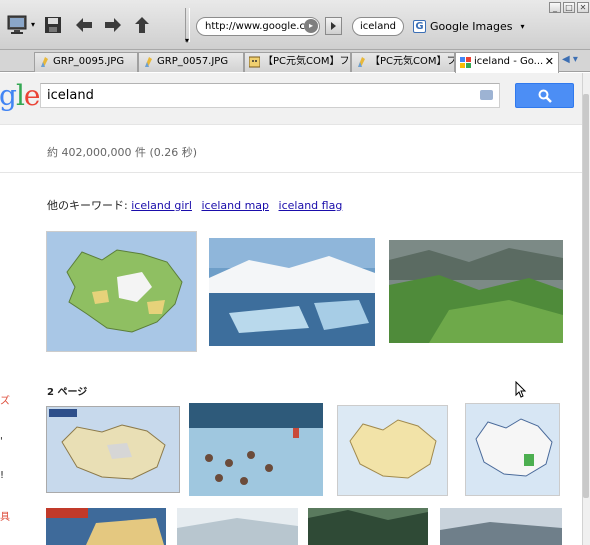 The width and height of the screenshot is (590, 545). Describe the element at coordinates (33, 24) in the screenshot. I see `dropdown-arrow-icon: ▾` at that location.